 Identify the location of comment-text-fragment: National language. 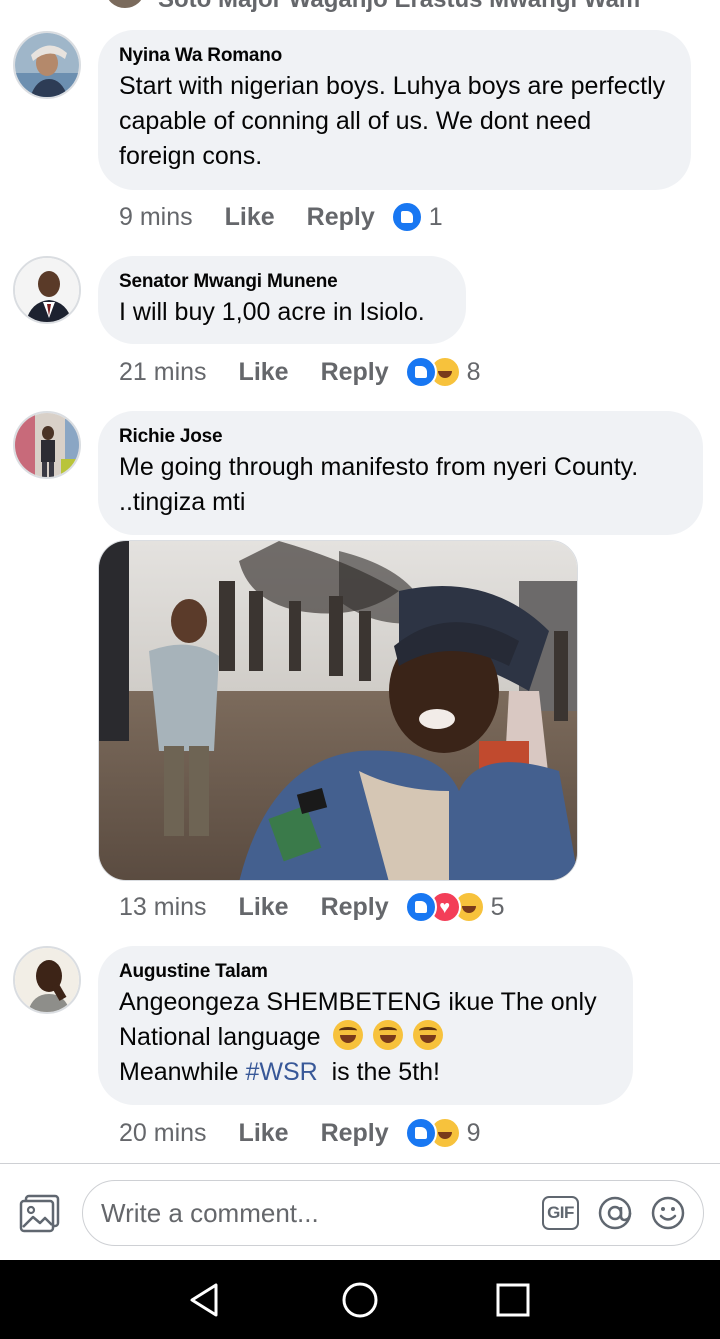
(220, 1037).